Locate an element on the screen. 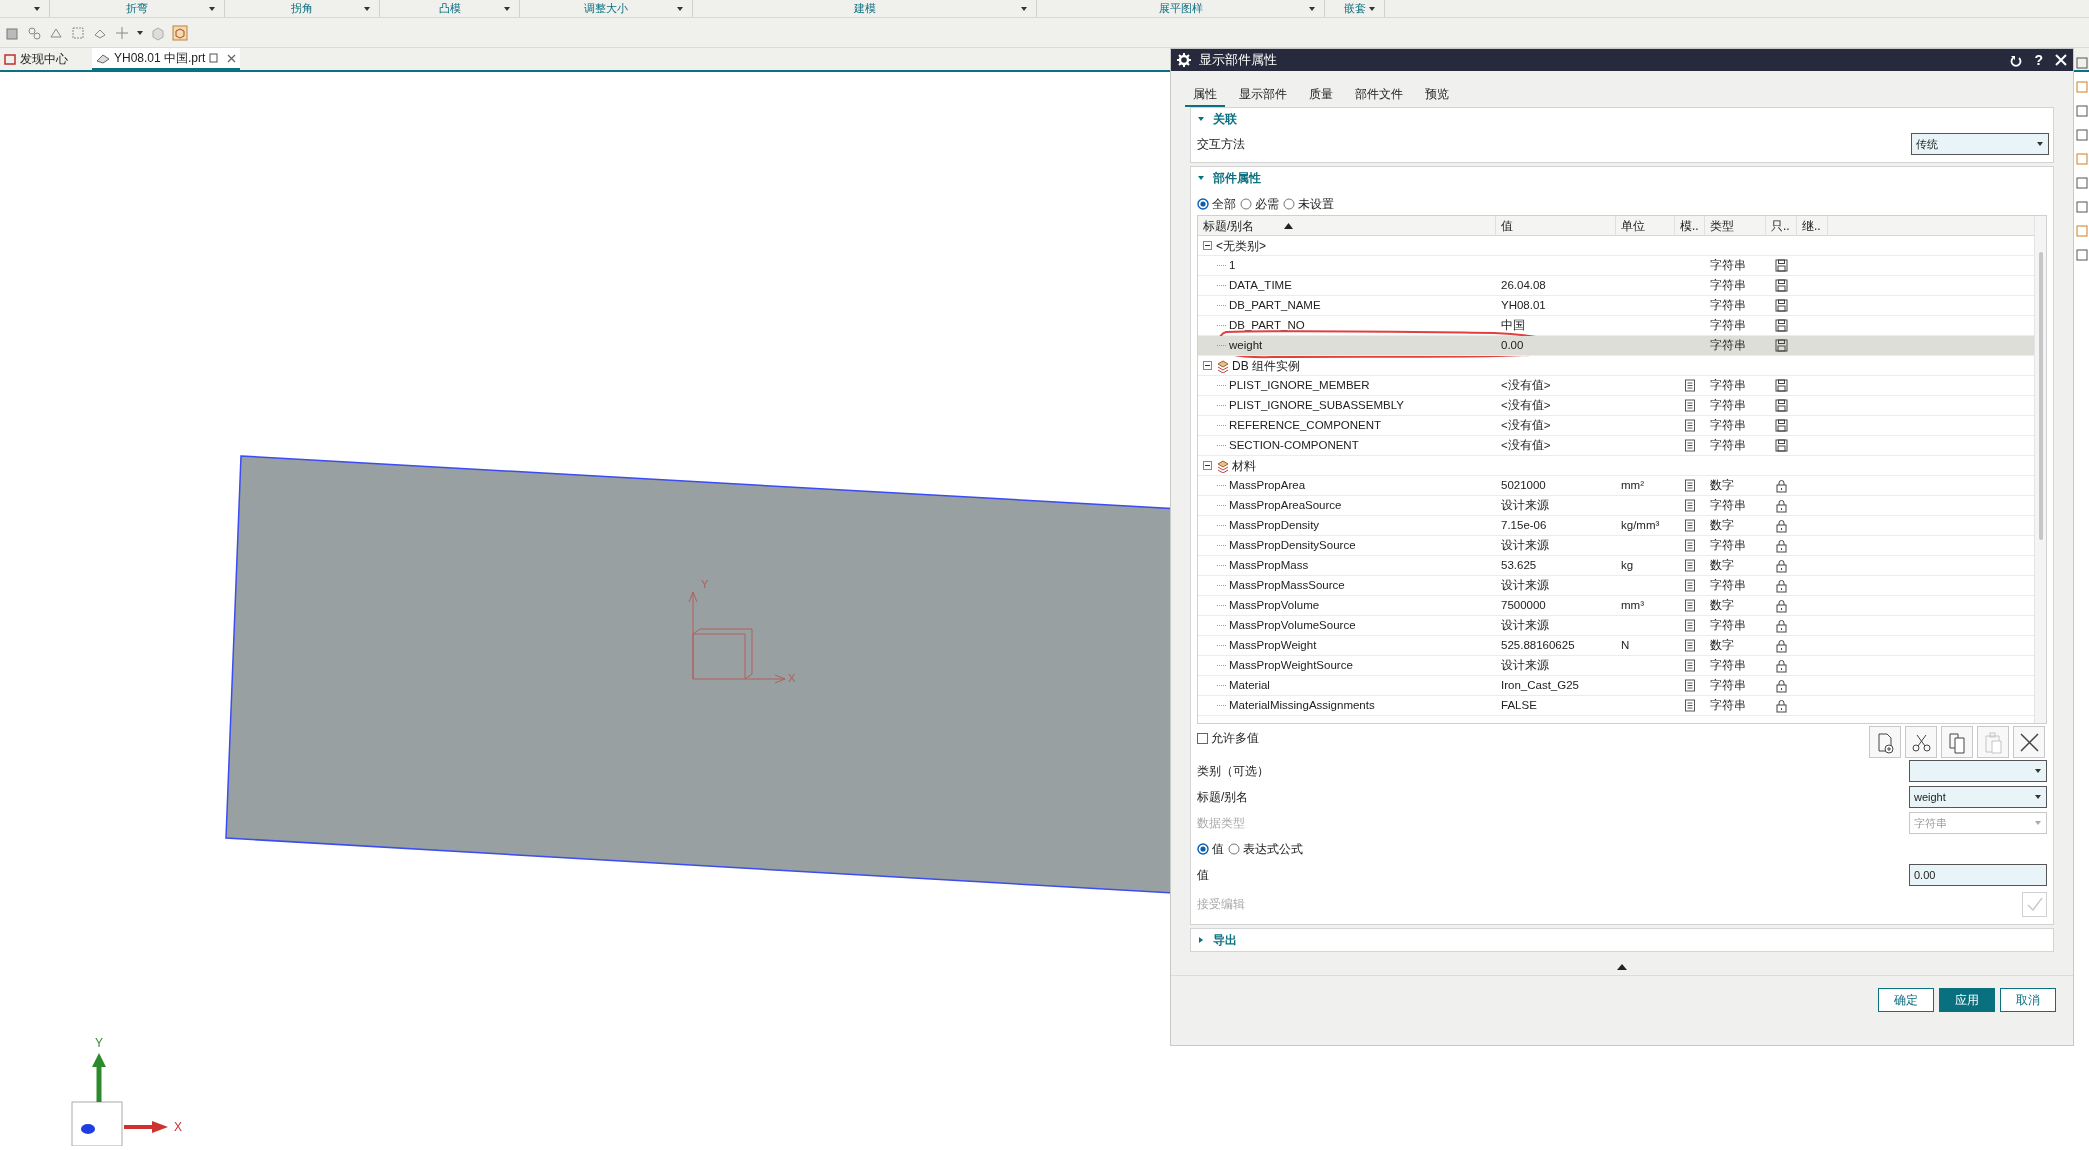  table-cell-text: MassPropAreaSource is located at coordinates (1285, 505).